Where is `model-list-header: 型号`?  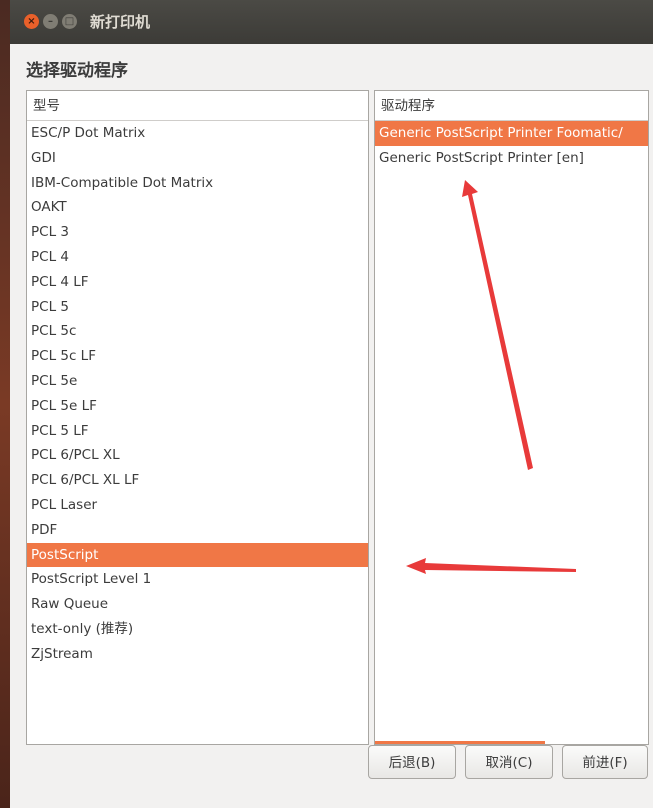
model-list-header: 型号 is located at coordinates (197, 106).